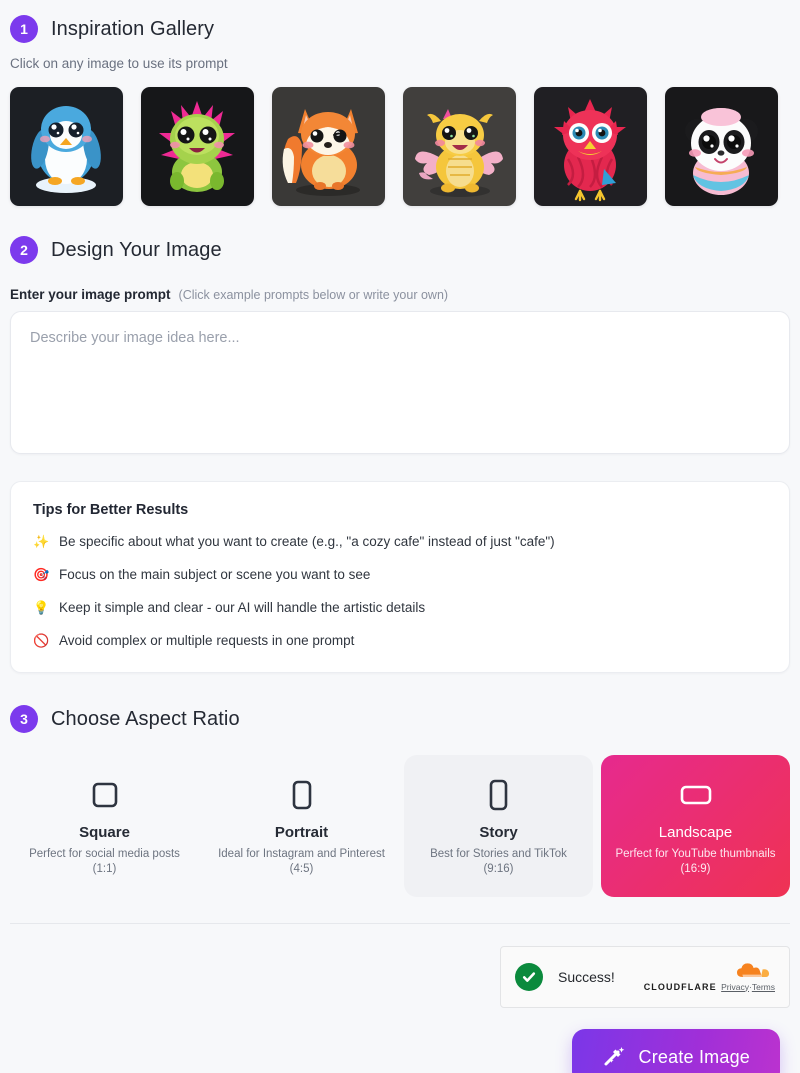  Describe the element at coordinates (104, 832) in the screenshot. I see `aspect-ratio-name: Square` at that location.